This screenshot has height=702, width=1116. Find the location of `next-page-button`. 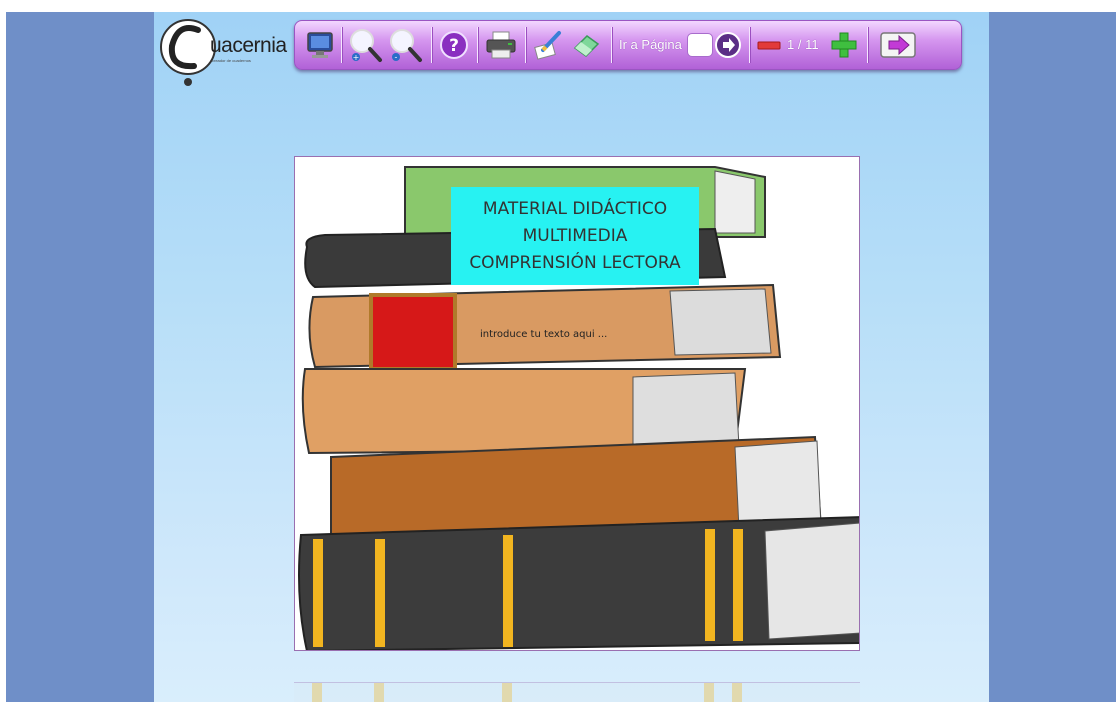

next-page-button is located at coordinates (844, 45).